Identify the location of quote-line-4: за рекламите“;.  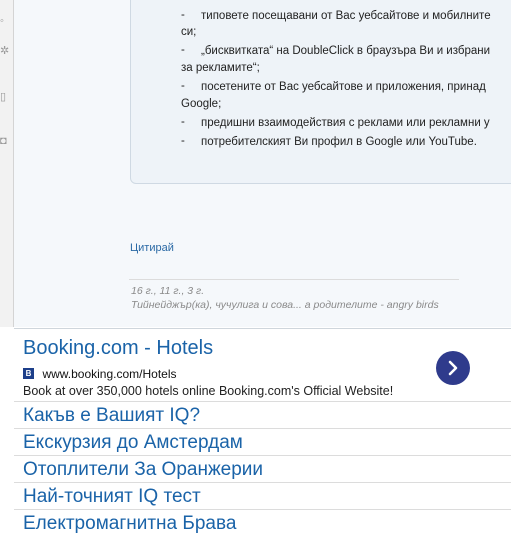
(220, 68).